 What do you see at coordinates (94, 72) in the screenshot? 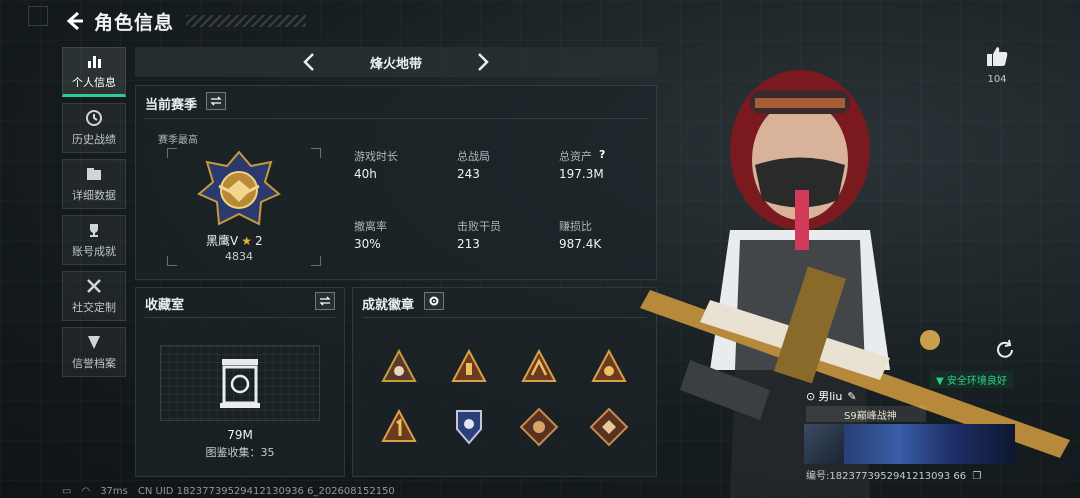
I see `sidebar-item-personal-info: 个人信息` at bounding box center [94, 72].